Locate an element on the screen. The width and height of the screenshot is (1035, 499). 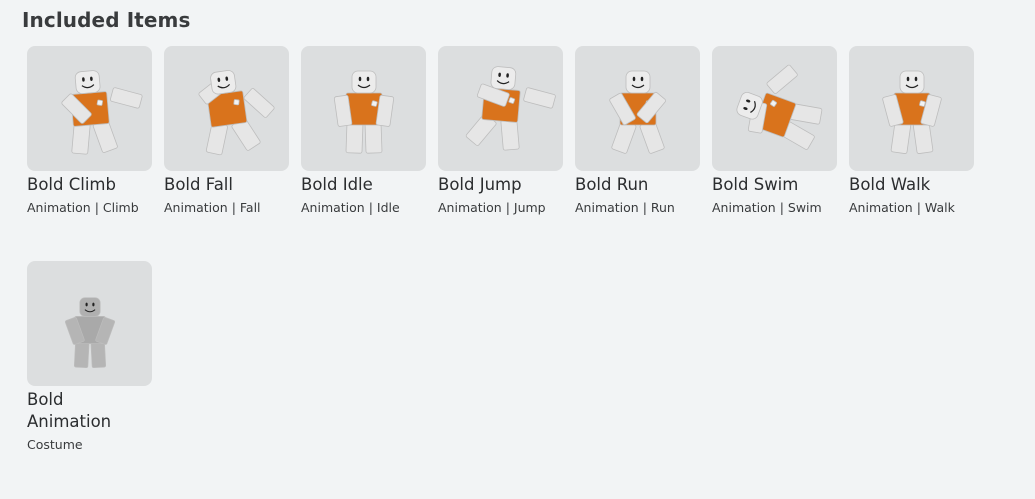
item-card-bold-idle: Bold Idle Animation | Idle is located at coordinates (363, 130).